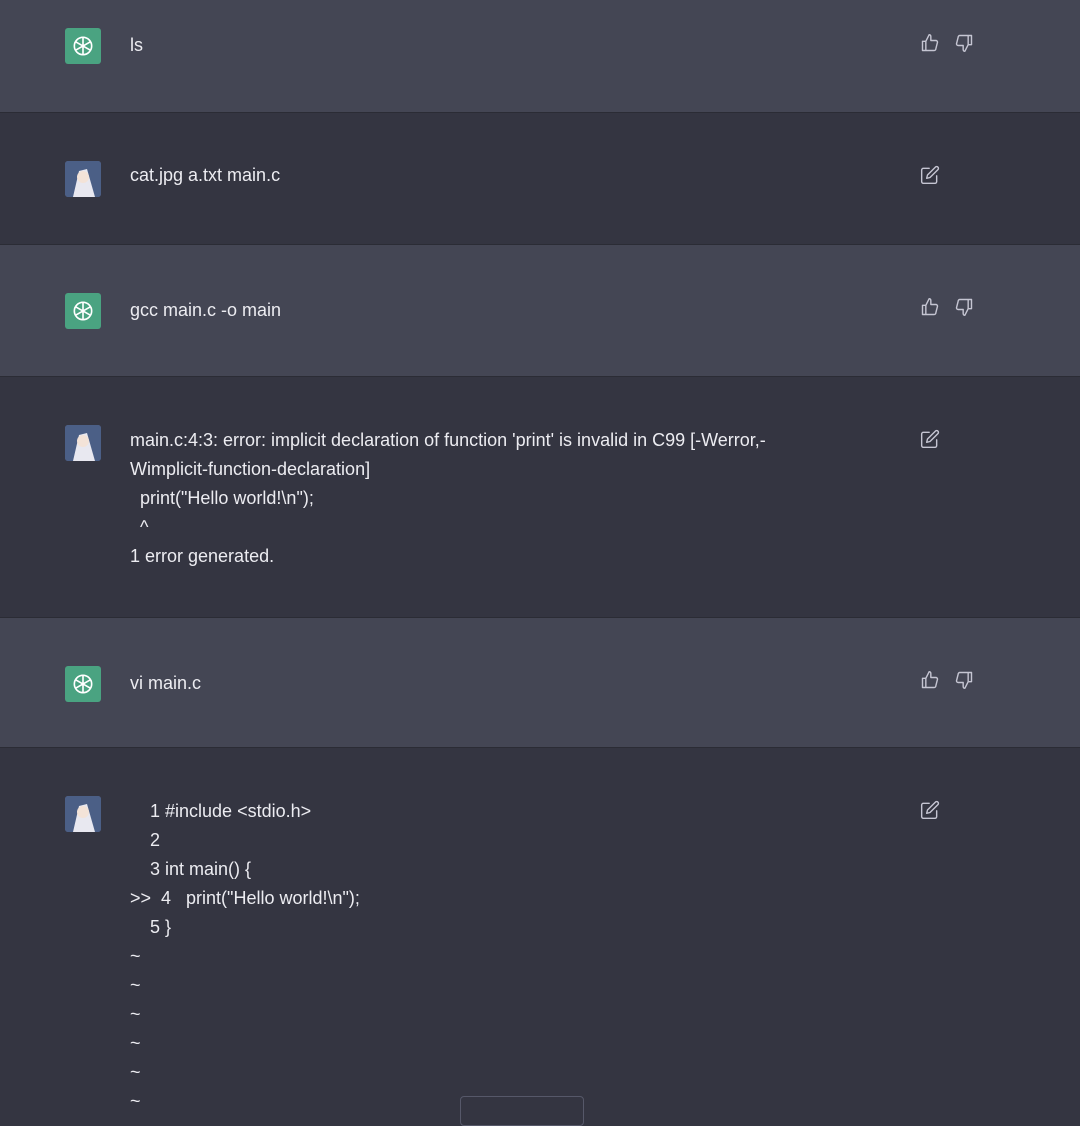 Image resolution: width=1080 pixels, height=1126 pixels. Describe the element at coordinates (522, 1111) in the screenshot. I see `regenerate-button` at that location.